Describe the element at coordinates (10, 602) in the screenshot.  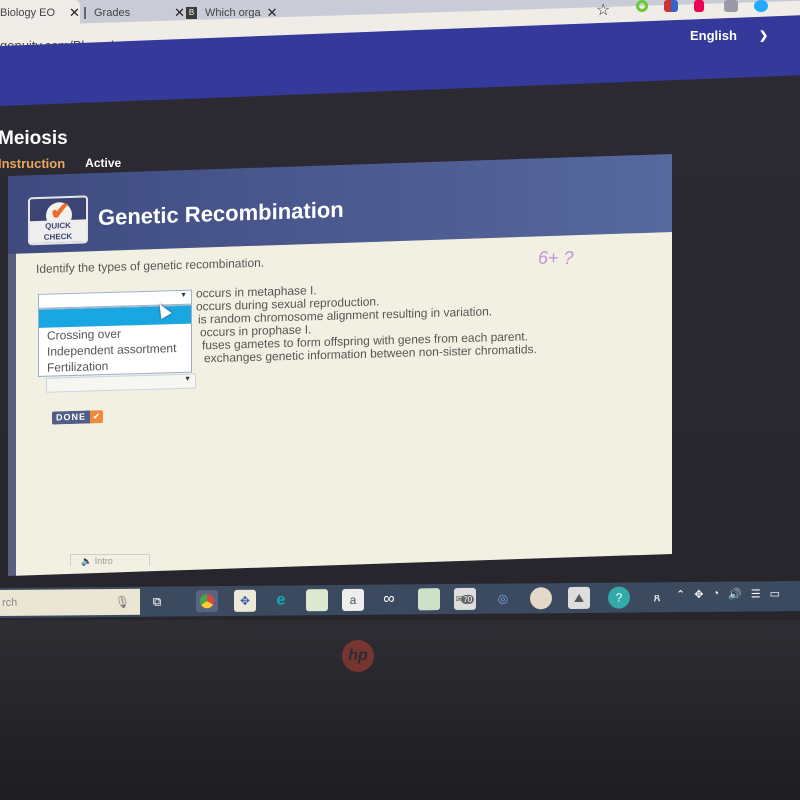
I see `search-placeholder: rch` at that location.